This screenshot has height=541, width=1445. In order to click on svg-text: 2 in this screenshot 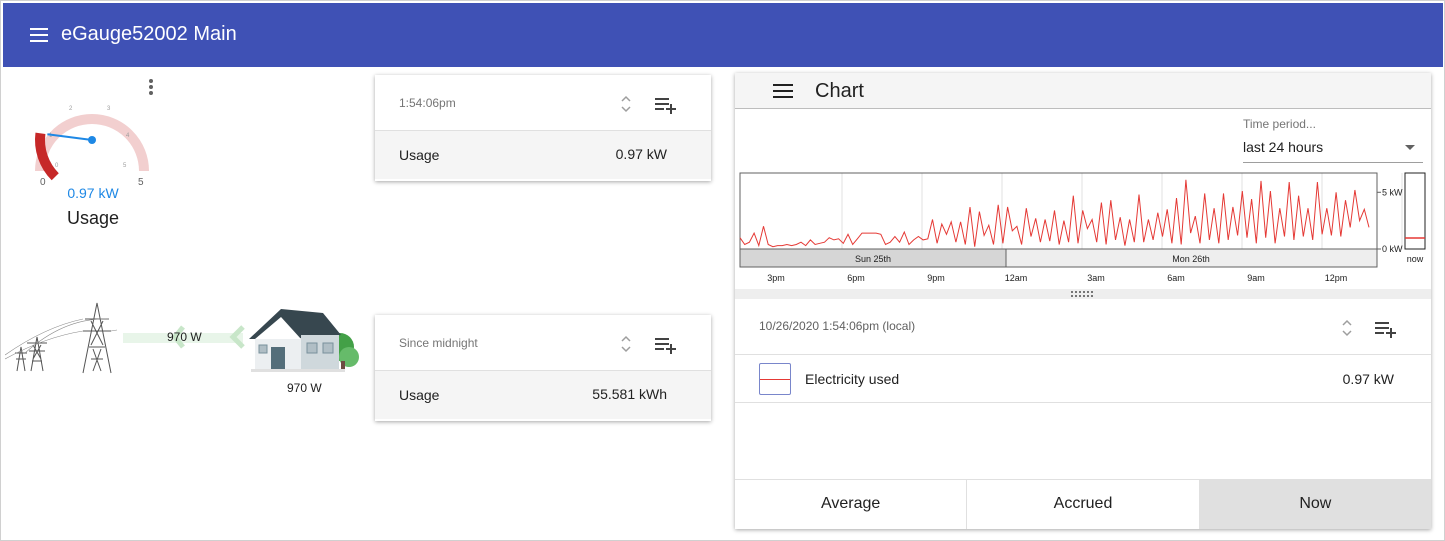, I will do `click(71, 109)`.